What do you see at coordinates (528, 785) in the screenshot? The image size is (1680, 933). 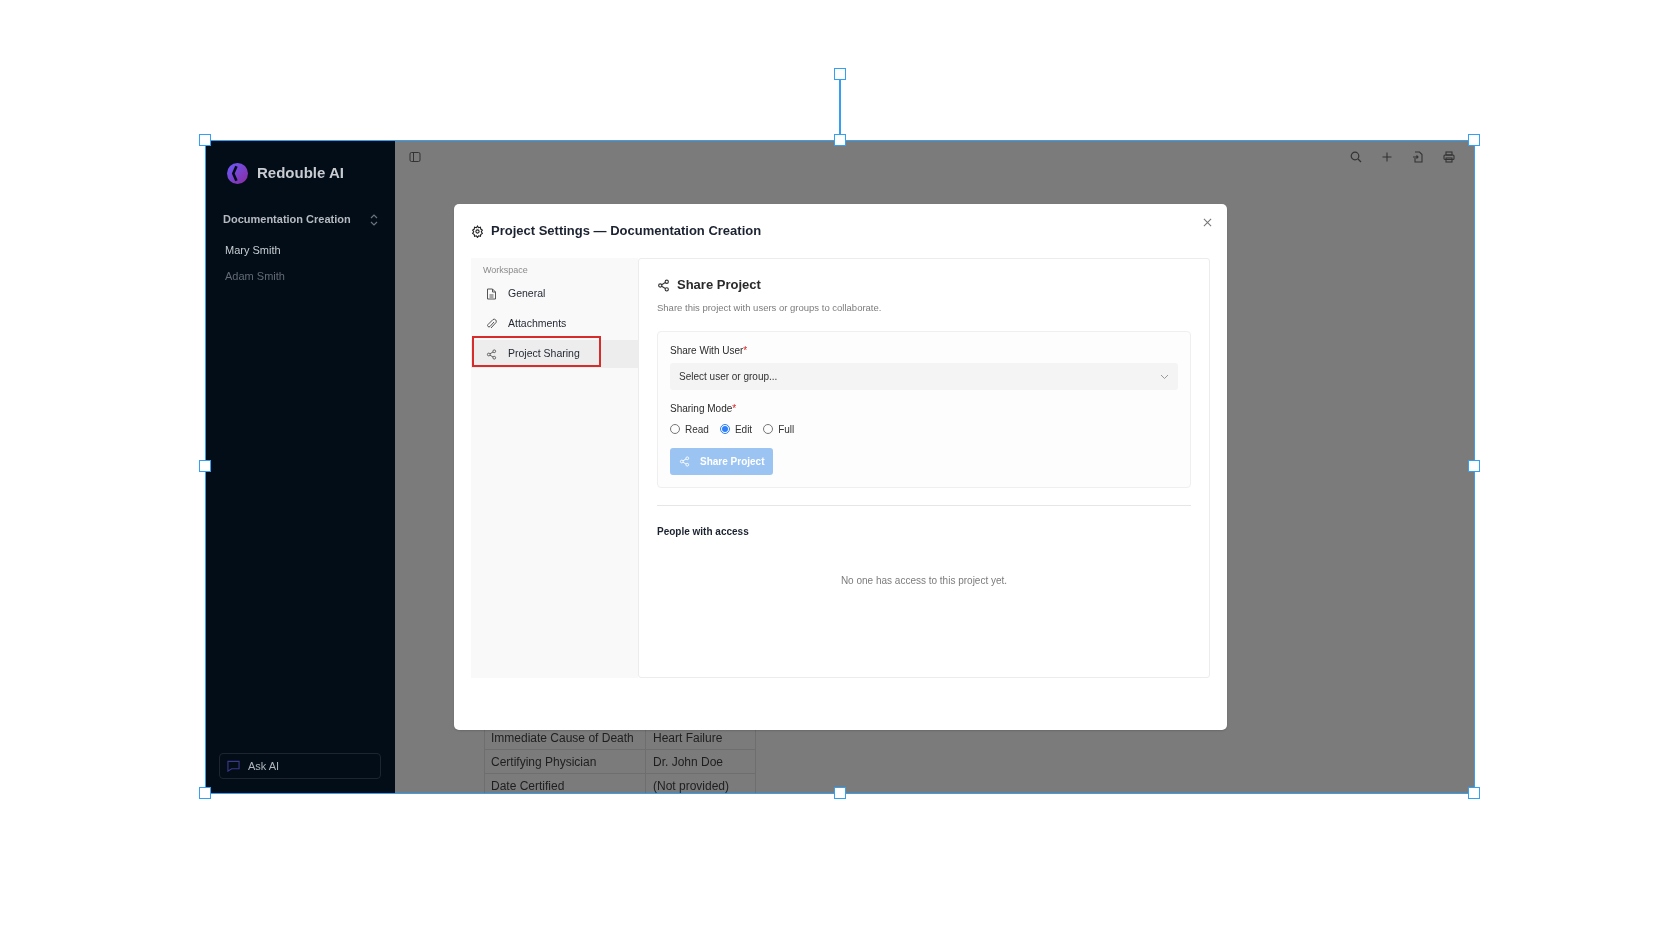 I see `table-cell: Date Certified` at bounding box center [528, 785].